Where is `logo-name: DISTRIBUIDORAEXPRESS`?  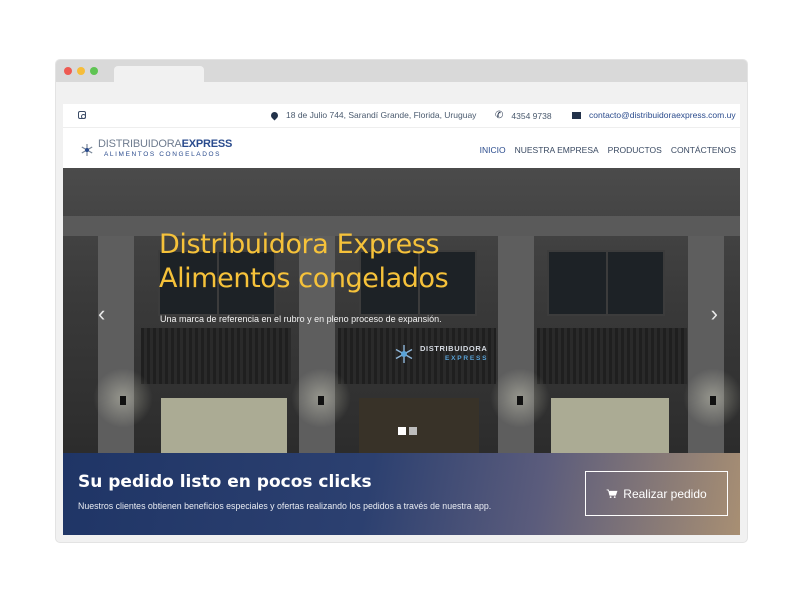
logo-name: DISTRIBUIDORAEXPRESS is located at coordinates (165, 144).